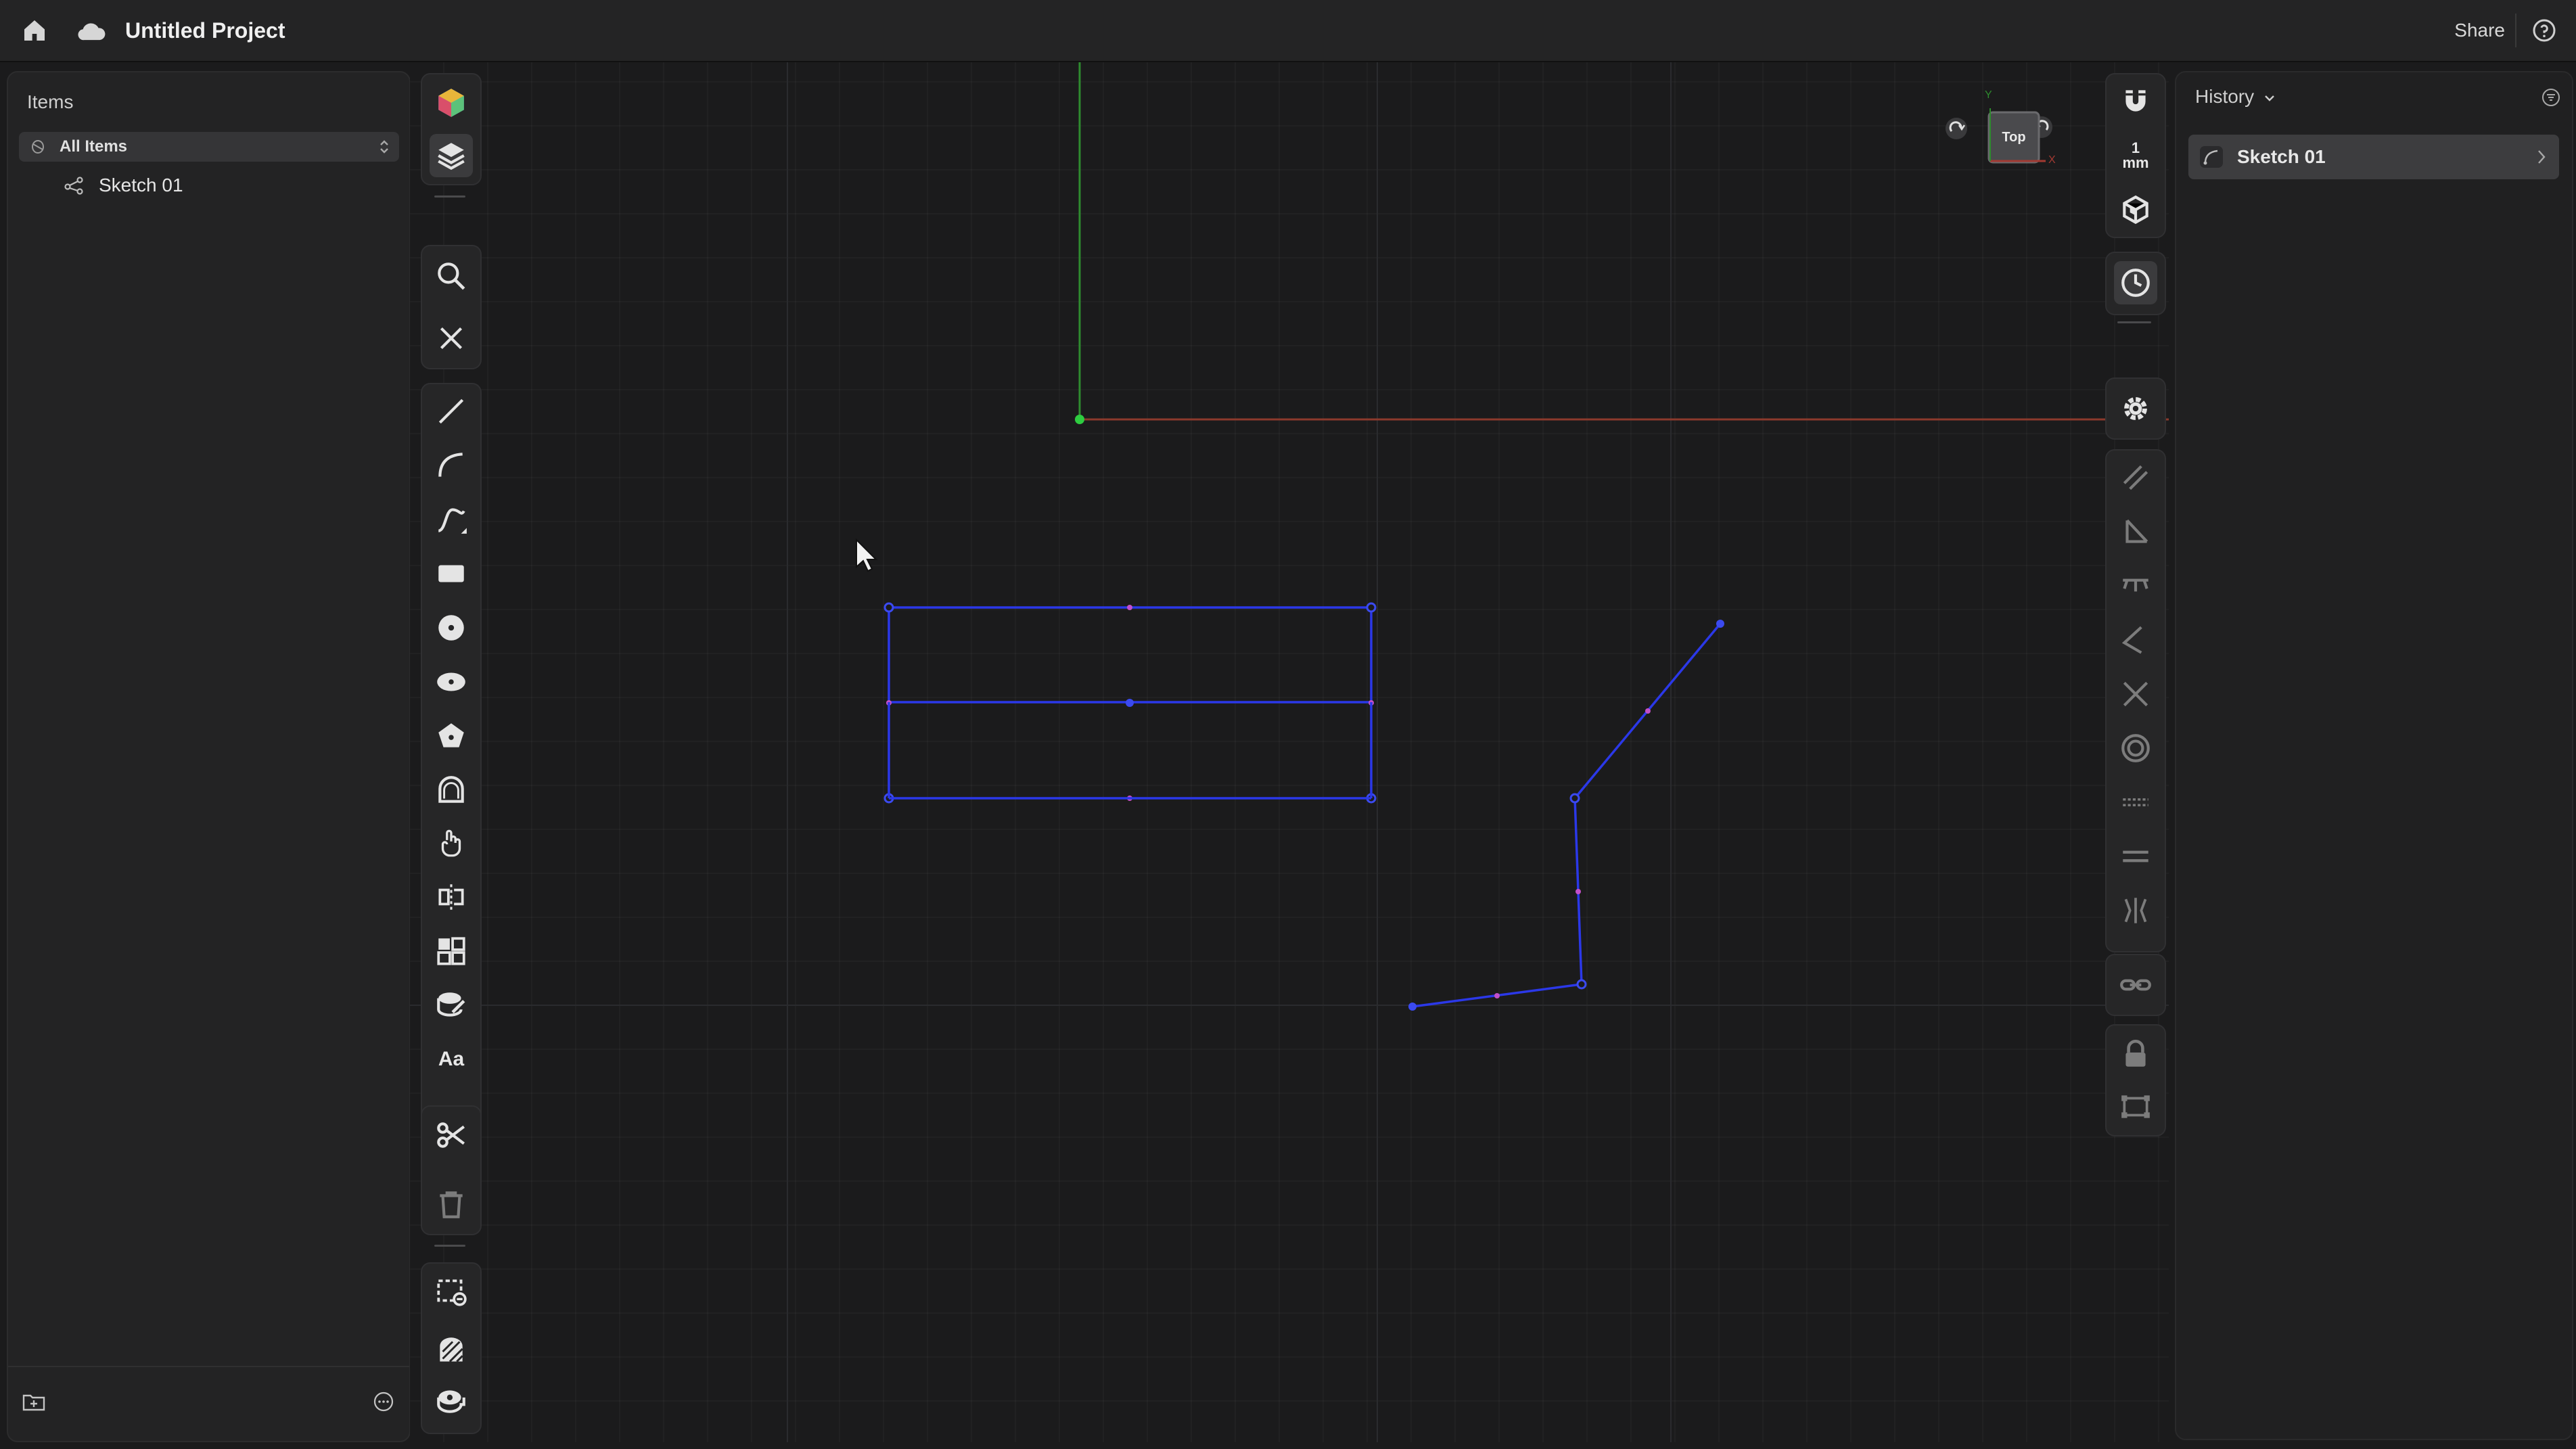  Describe the element at coordinates (2135, 910) in the screenshot. I see `symmetric-constraint-icon` at that location.